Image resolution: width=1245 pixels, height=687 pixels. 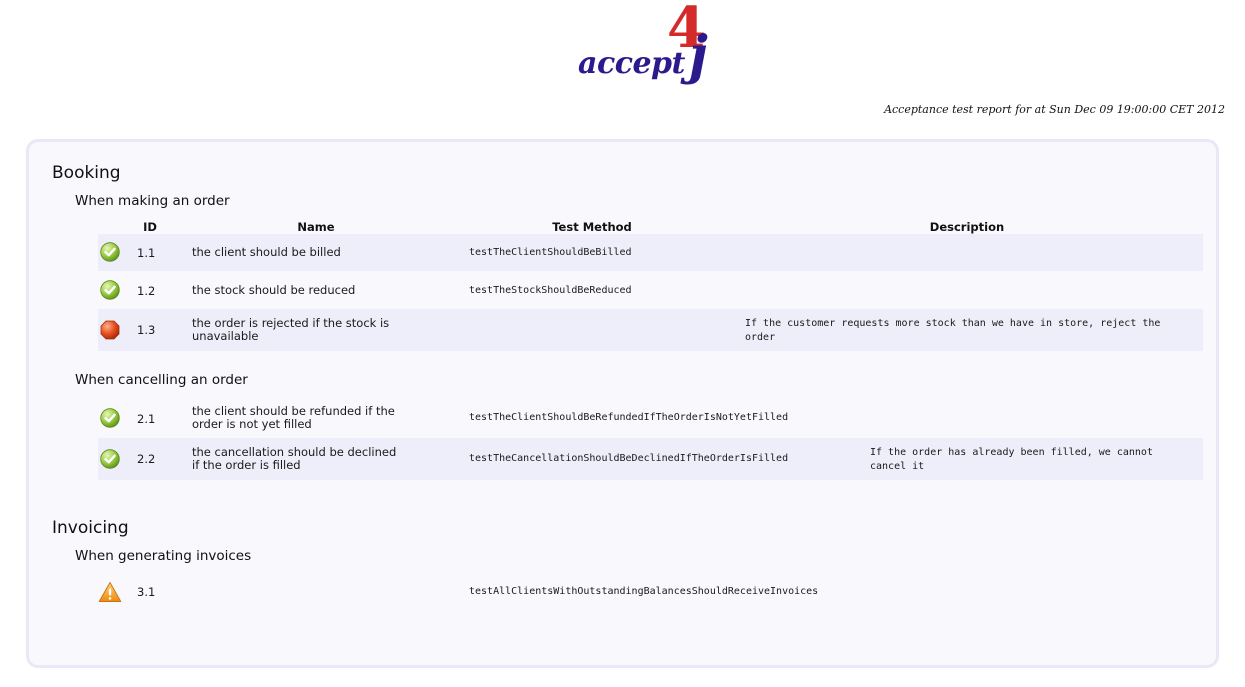 I want to click on section-title-invoicing: Invoicing, so click(x=90, y=528).